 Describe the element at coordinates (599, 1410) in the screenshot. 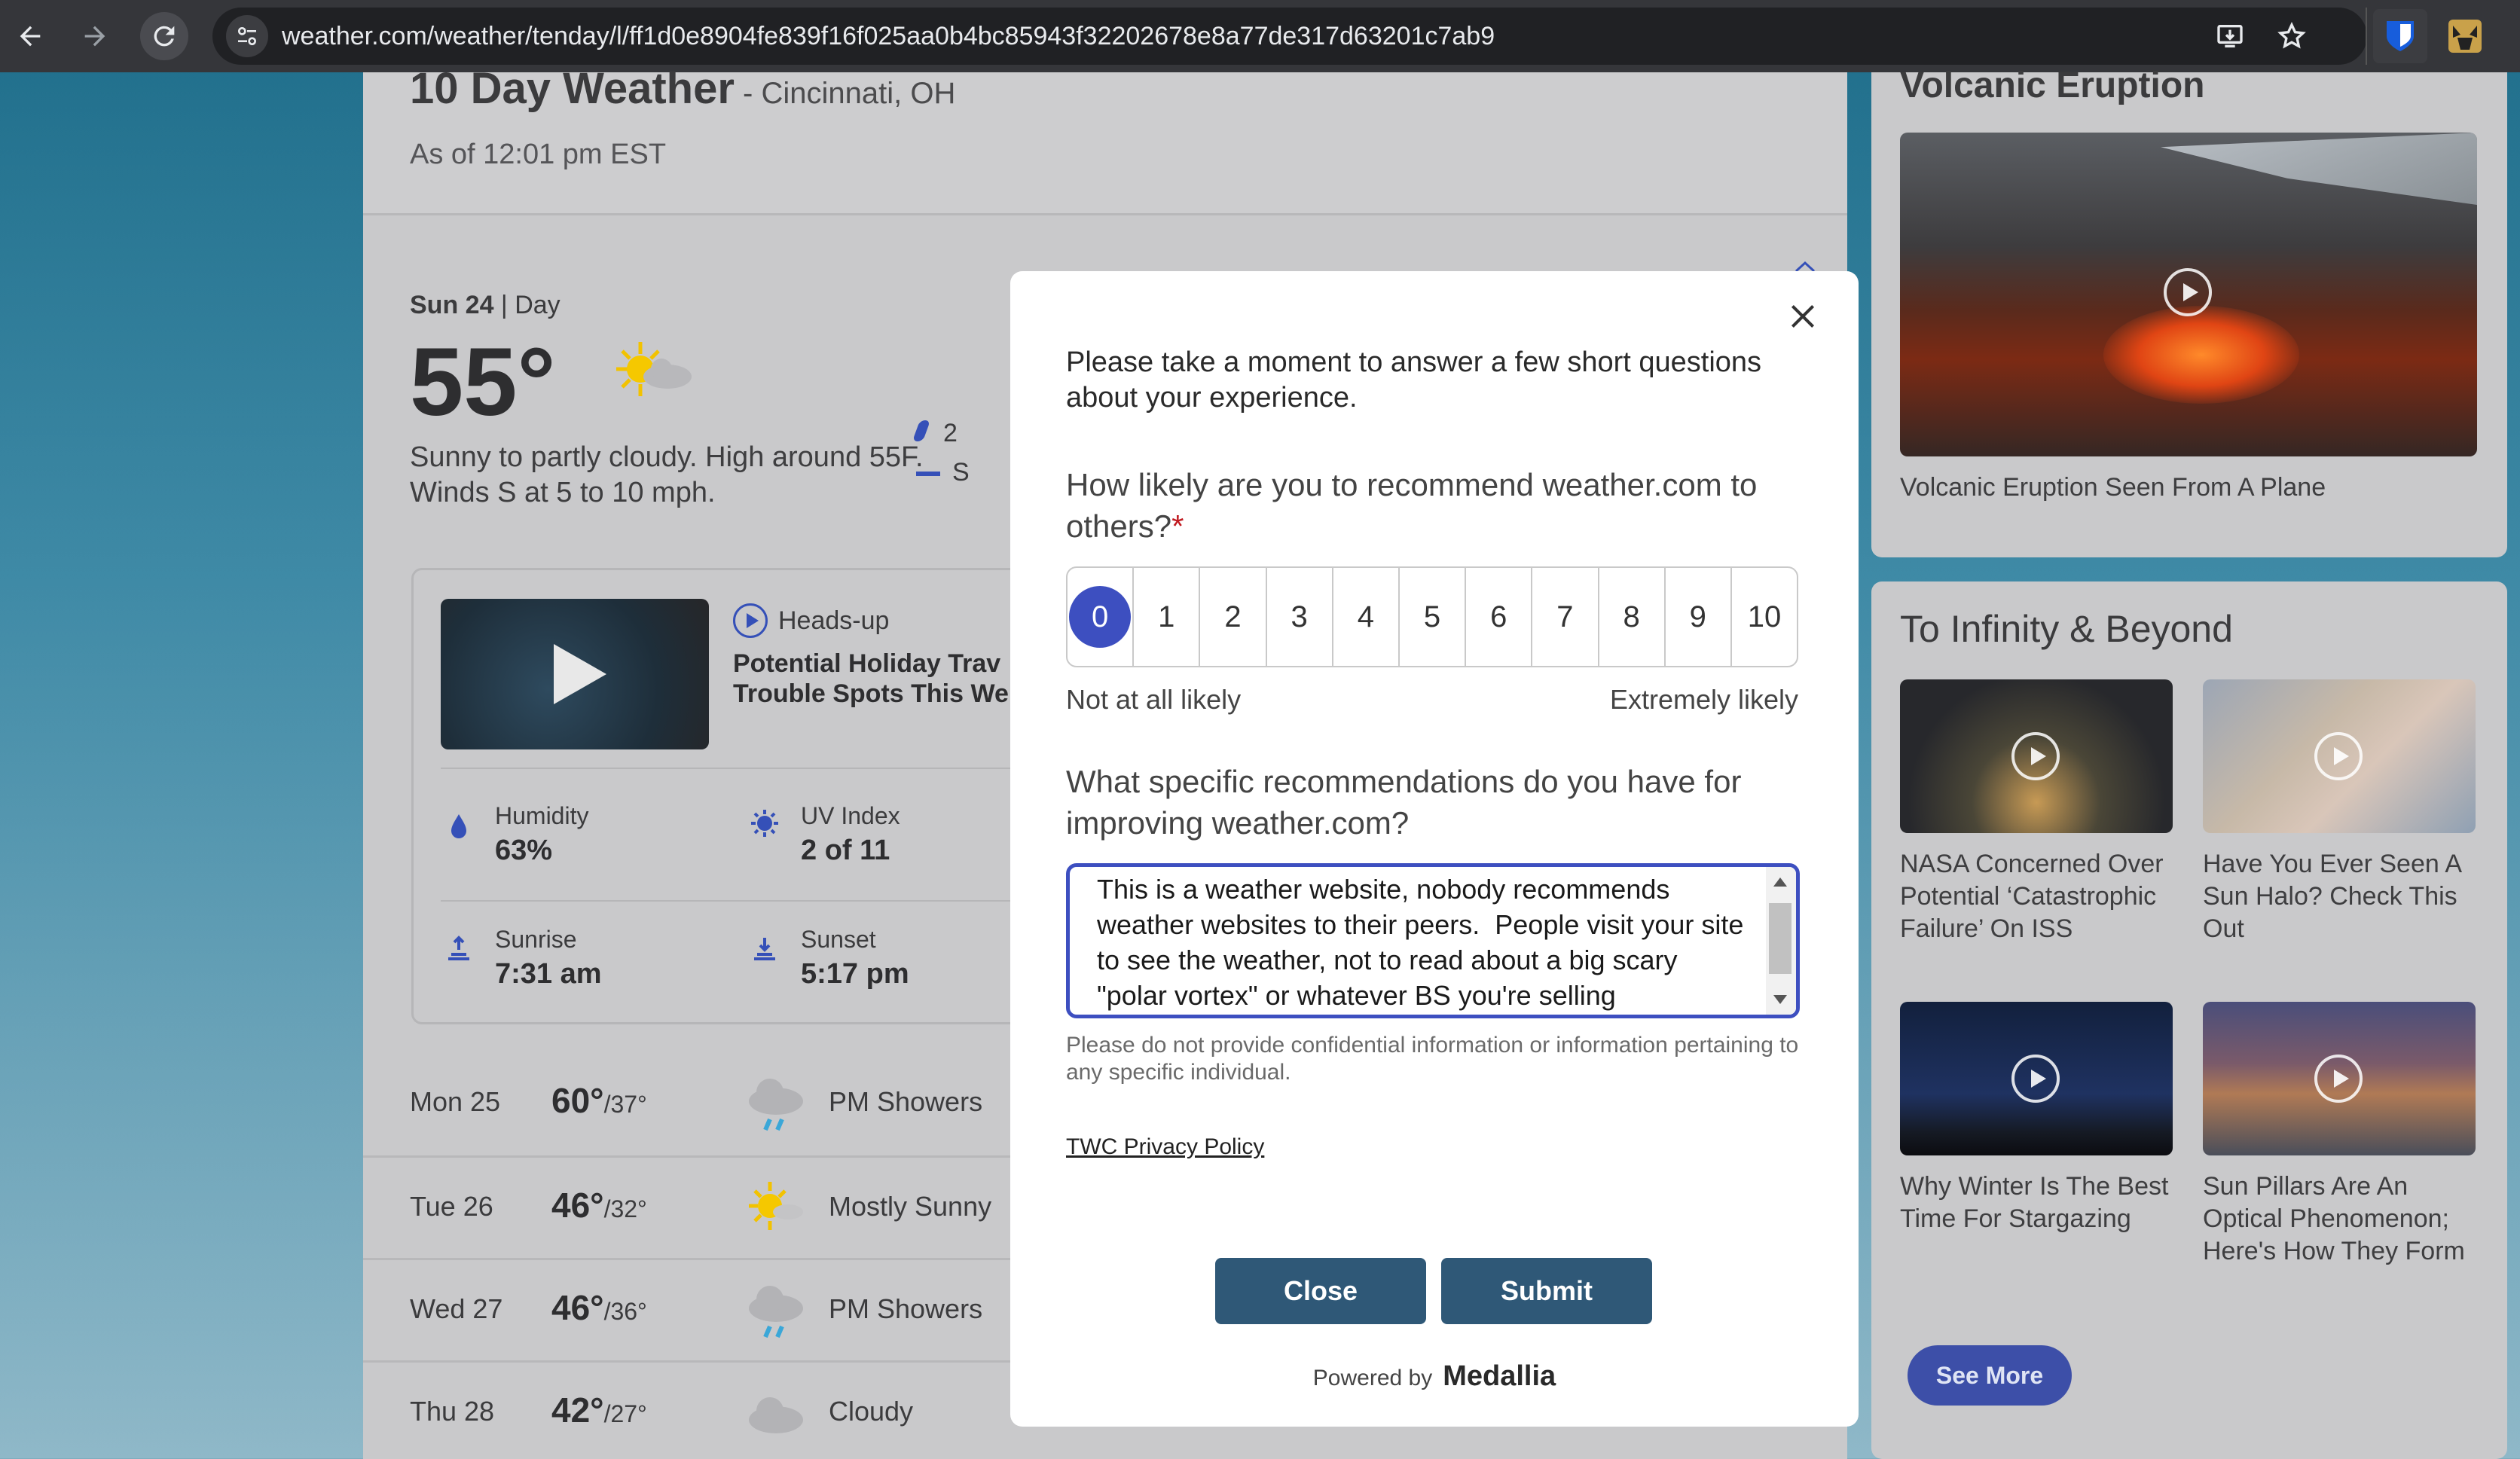

I see `forecast-temp: 42°/27°` at that location.